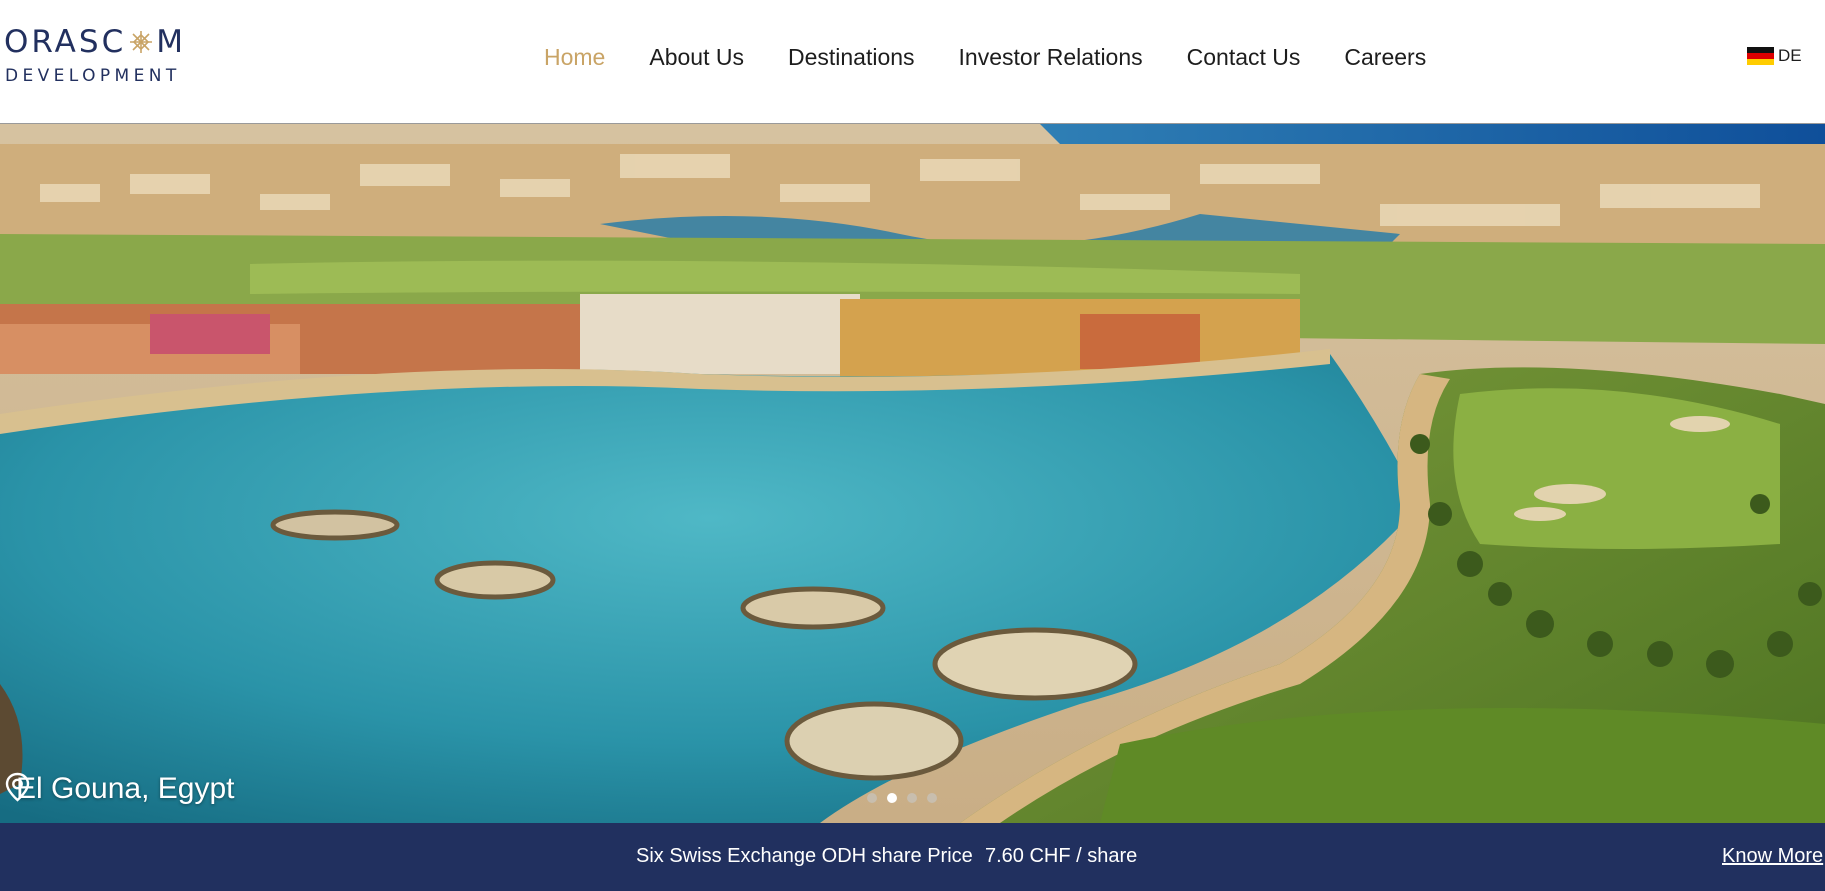  I want to click on share-price-value: 7.60 CHF / share, so click(1061, 856).